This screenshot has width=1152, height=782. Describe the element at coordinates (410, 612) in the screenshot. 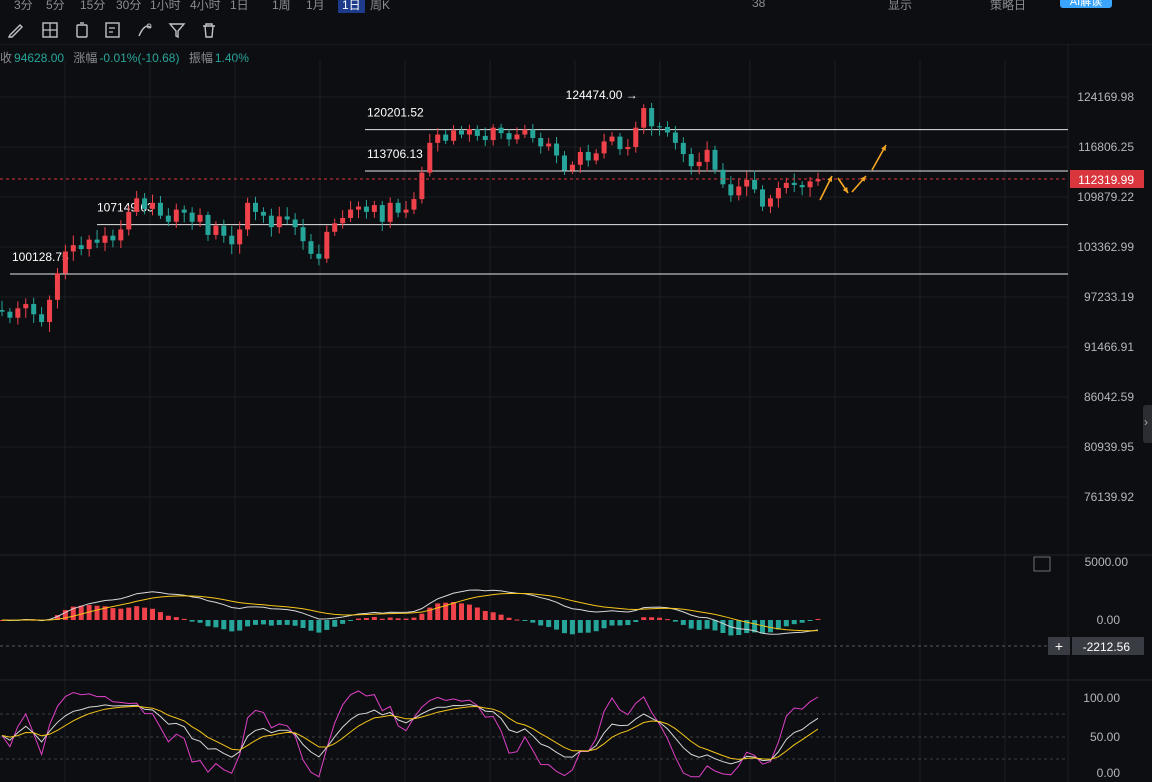

I see `macd-dif-line` at that location.